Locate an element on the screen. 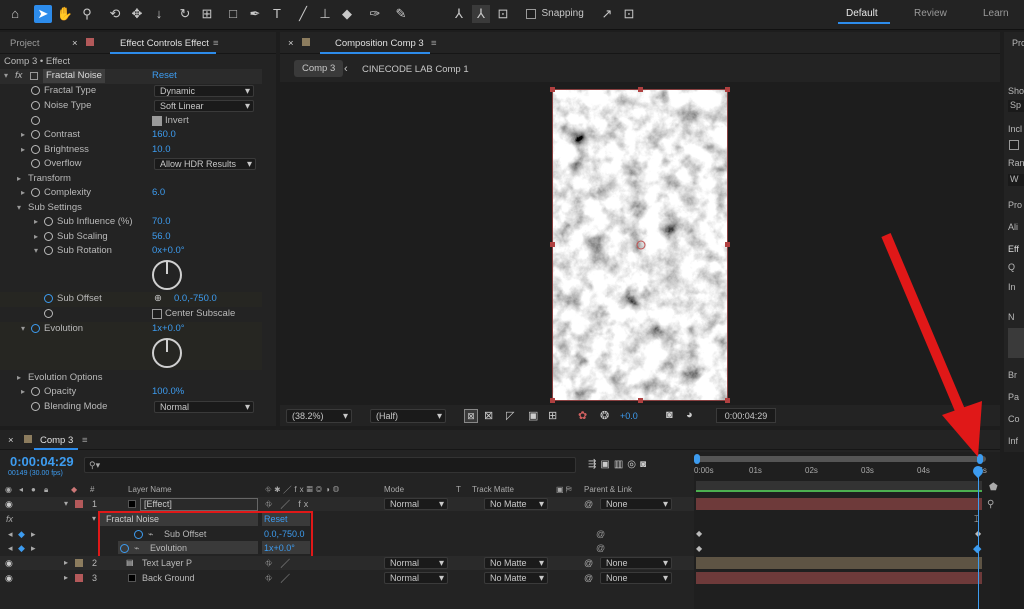 The image size is (1024, 609). fast-preview-icon: ⊠ is located at coordinates (471, 416).